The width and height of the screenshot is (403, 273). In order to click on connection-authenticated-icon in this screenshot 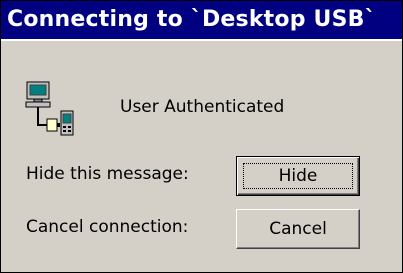, I will do `click(49, 109)`.